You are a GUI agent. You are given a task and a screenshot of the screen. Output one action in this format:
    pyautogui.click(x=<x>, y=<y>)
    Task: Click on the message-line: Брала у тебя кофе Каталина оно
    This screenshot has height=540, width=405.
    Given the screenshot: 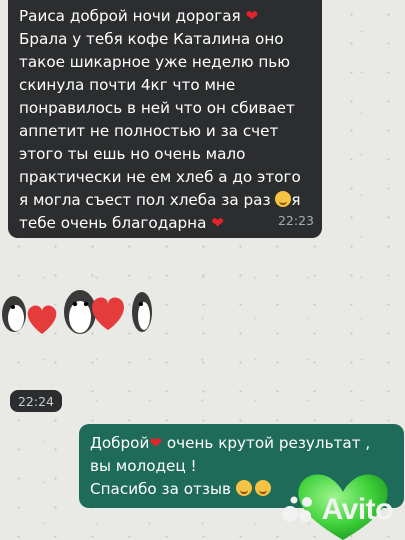 What is the action you would take?
    pyautogui.click(x=151, y=39)
    